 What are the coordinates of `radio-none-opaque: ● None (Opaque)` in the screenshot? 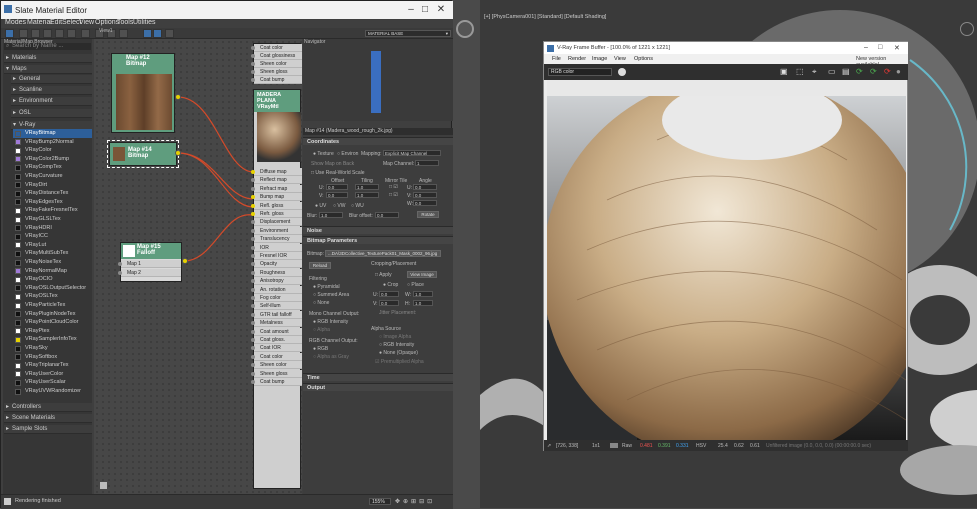 It's located at (398, 353).